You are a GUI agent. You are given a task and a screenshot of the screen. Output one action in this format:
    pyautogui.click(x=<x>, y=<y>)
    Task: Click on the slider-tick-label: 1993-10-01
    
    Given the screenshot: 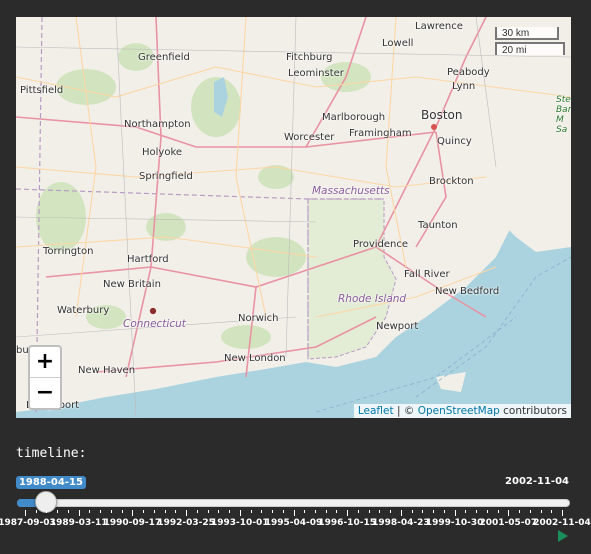 What is the action you would take?
    pyautogui.click(x=240, y=523)
    